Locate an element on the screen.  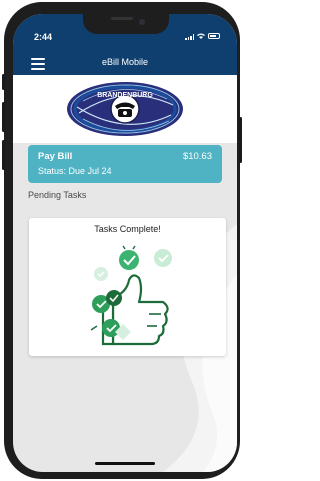
battery-icon is located at coordinates (214, 36).